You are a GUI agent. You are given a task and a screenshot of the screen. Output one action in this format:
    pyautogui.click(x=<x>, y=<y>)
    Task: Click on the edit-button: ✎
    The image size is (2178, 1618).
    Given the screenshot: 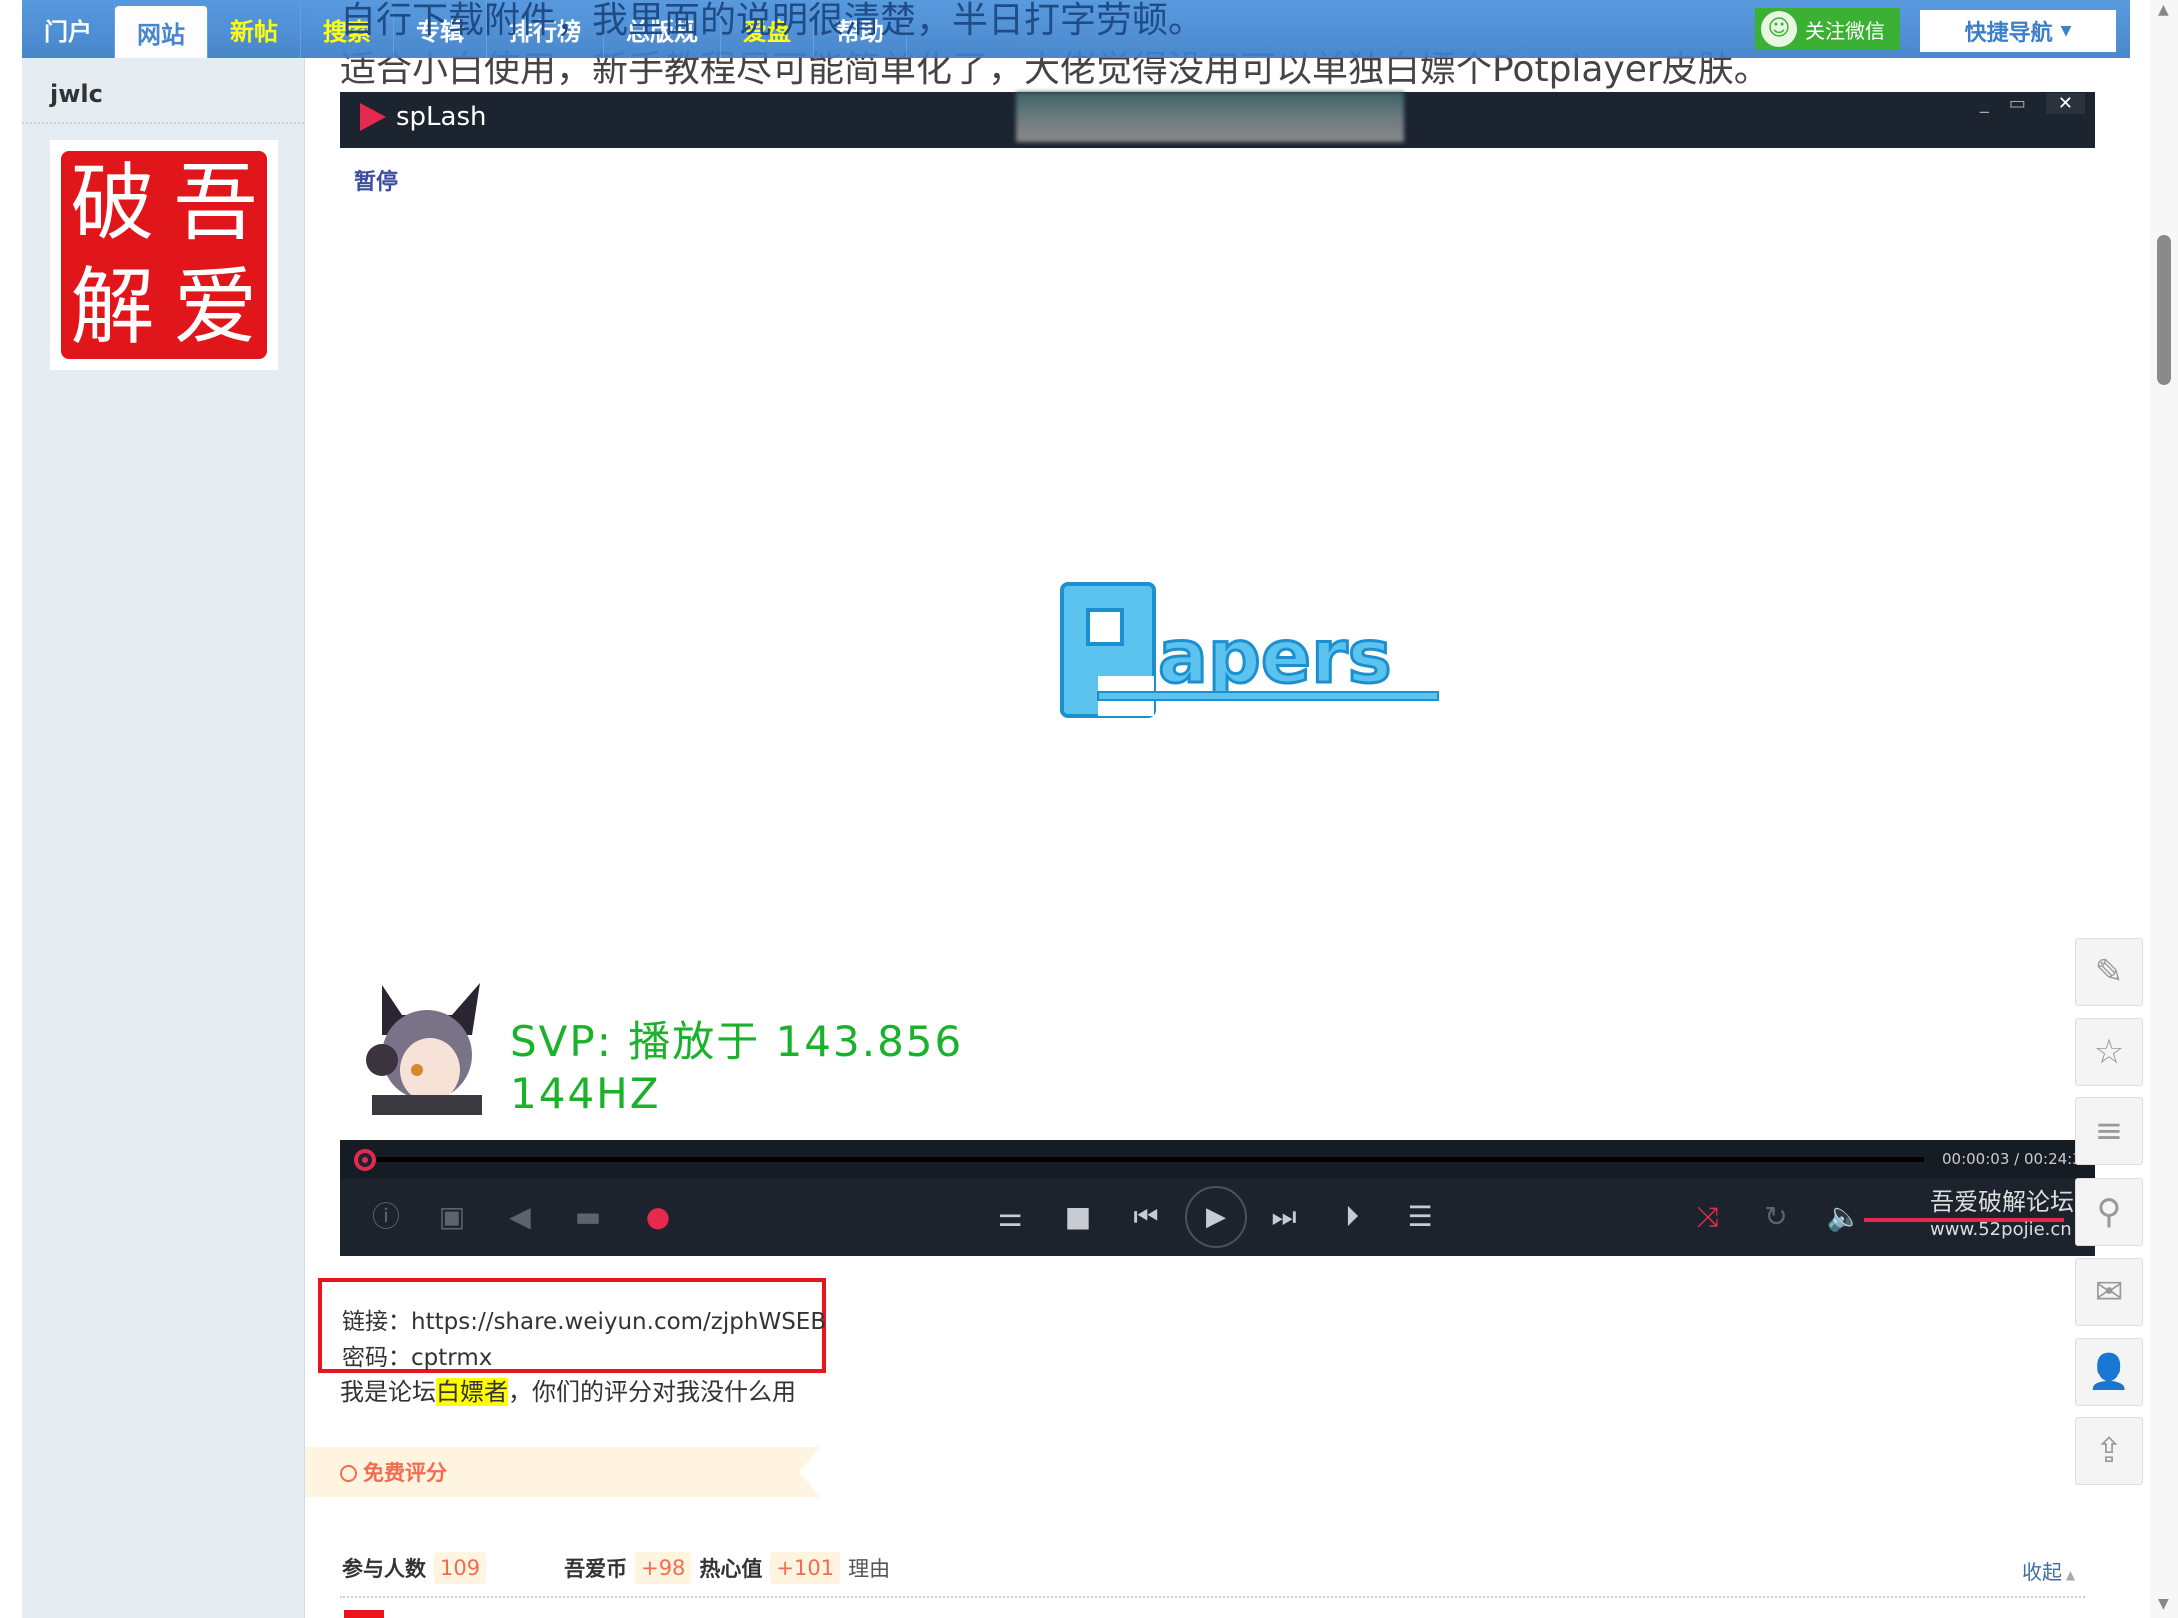 What is the action you would take?
    pyautogui.click(x=2109, y=972)
    